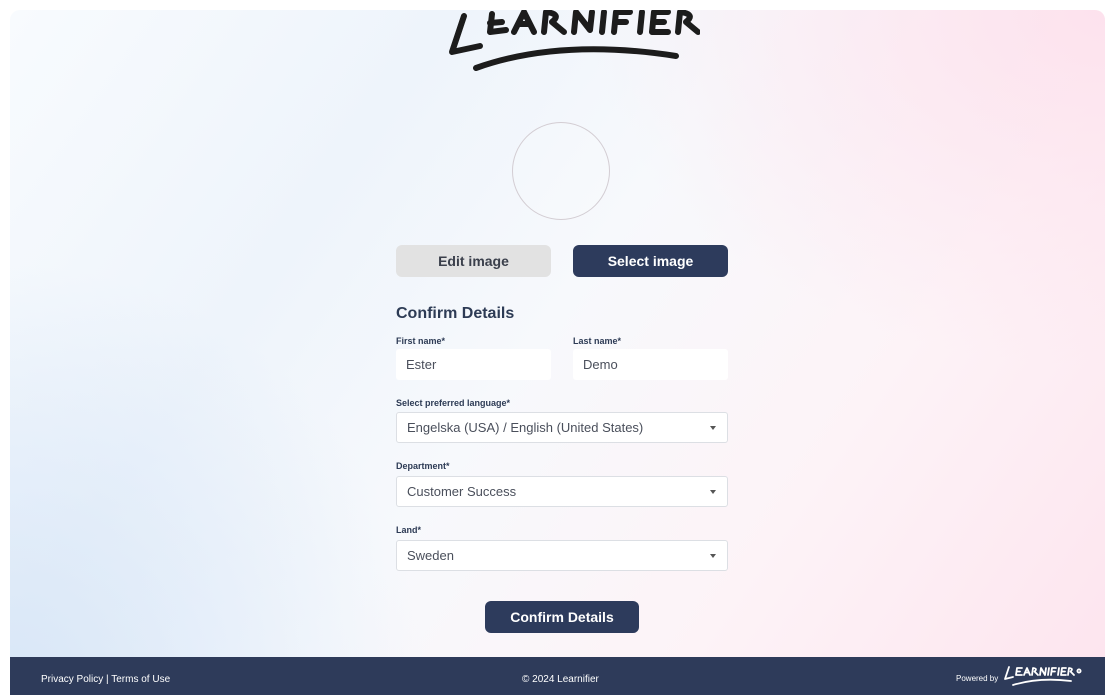 Image resolution: width=1105 pixels, height=695 pixels. What do you see at coordinates (1043, 676) in the screenshot?
I see `learnifier-footer-logo` at bounding box center [1043, 676].